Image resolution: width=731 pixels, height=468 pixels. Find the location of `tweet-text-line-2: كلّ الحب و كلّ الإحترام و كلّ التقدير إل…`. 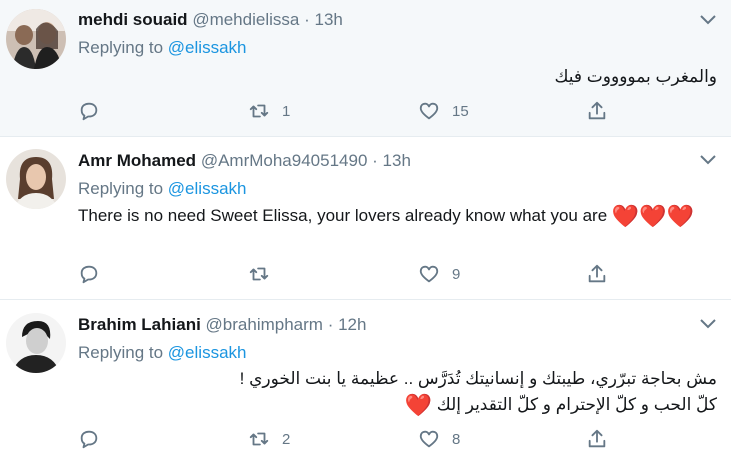

tweet-text-line-2: كلّ الحب و كلّ الإحترام و كلّ التقدير إل… is located at coordinates (397, 405).